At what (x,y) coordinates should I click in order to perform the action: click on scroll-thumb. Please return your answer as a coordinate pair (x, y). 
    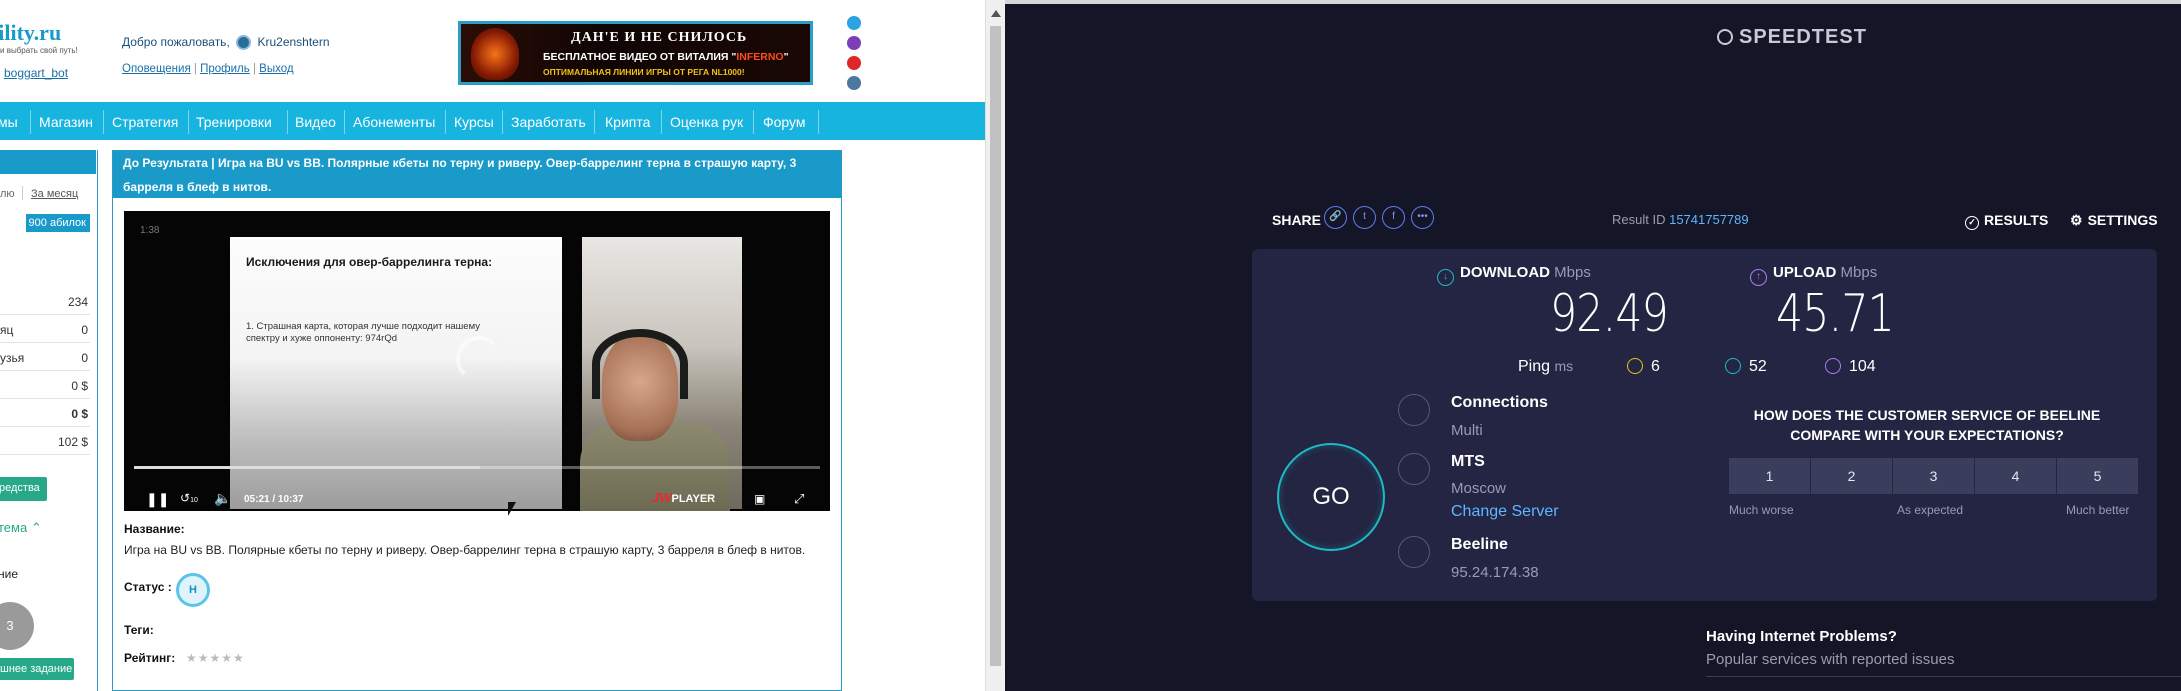
    Looking at the image, I should click on (995, 346).